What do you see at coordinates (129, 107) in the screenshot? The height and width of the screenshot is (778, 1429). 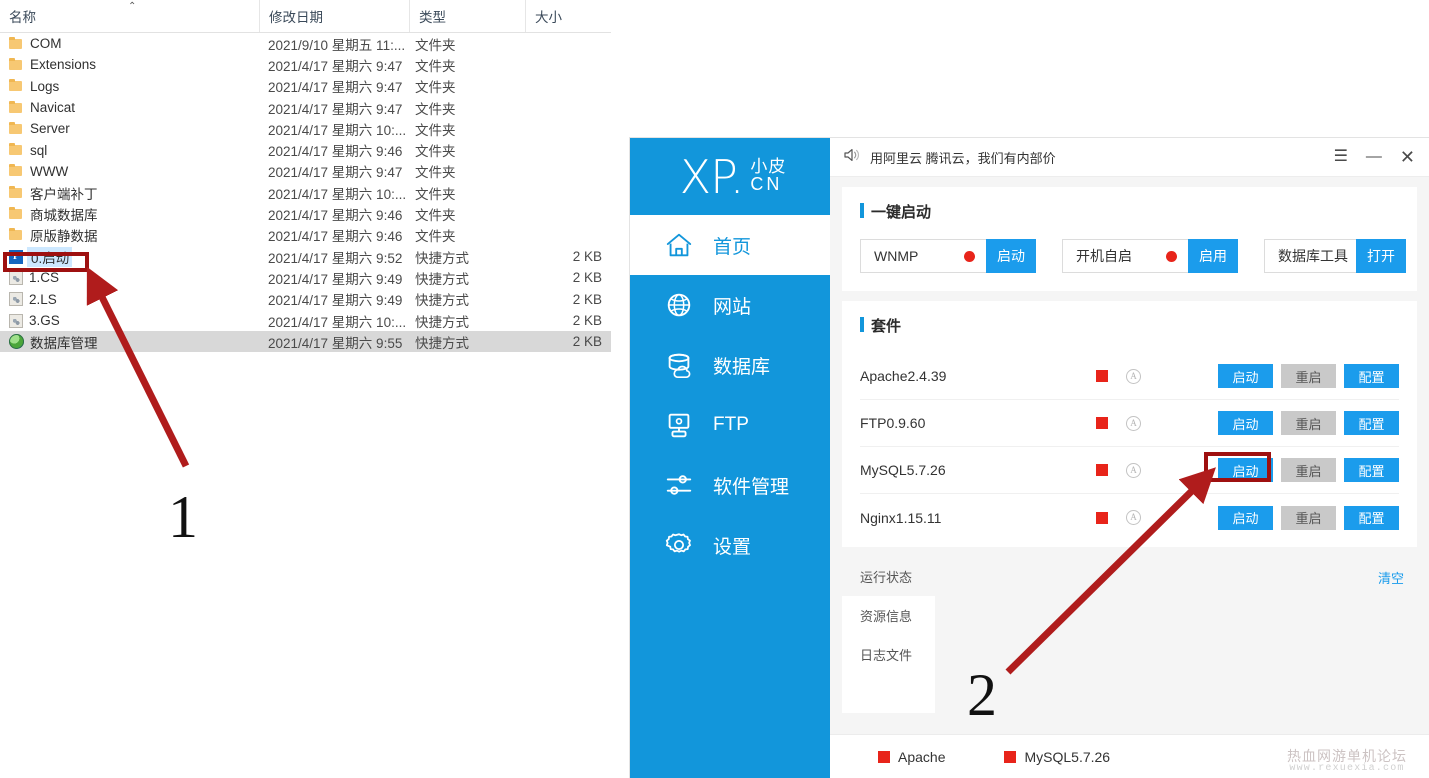 I see `file-name-cell: Navicat` at bounding box center [129, 107].